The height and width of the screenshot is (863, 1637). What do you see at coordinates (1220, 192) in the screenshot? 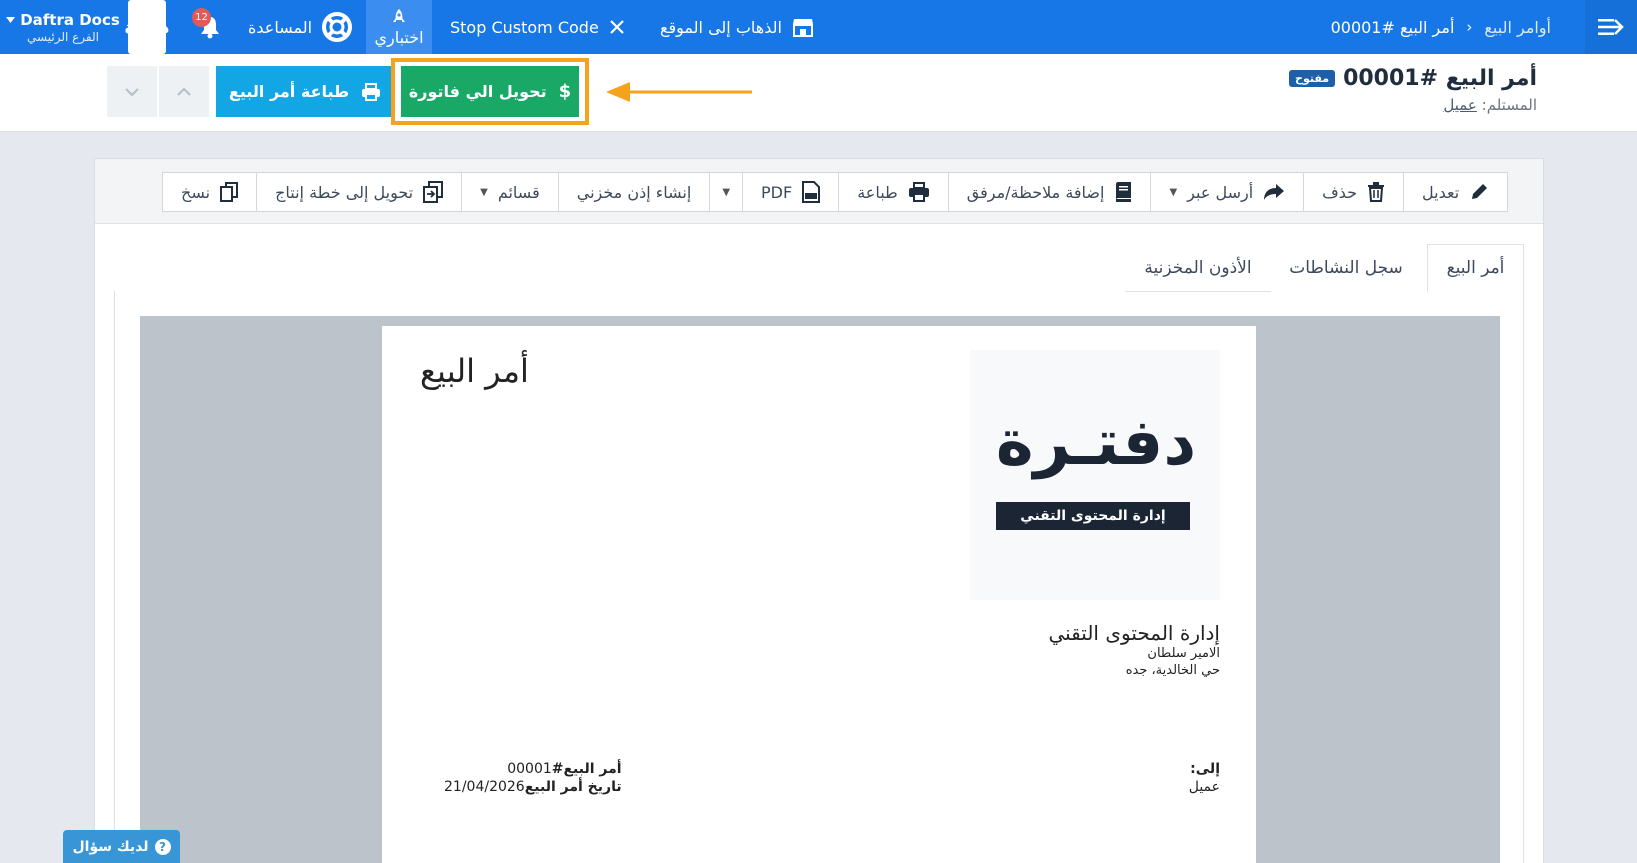
I see `send-via-label: أرسل عبر` at bounding box center [1220, 192].